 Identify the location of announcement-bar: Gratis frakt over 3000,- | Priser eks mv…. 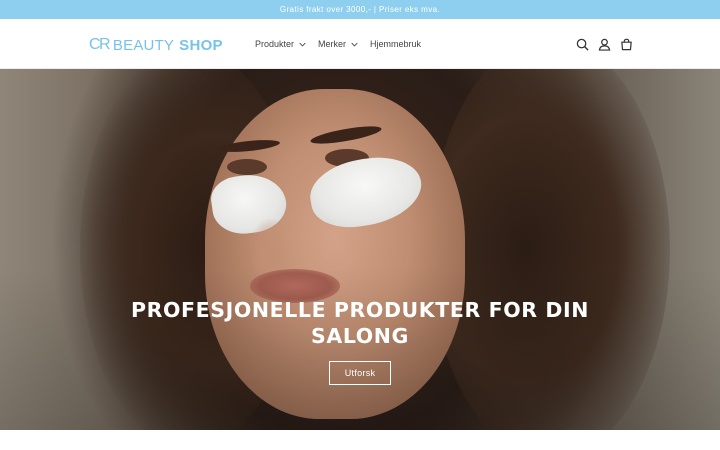
(360, 9).